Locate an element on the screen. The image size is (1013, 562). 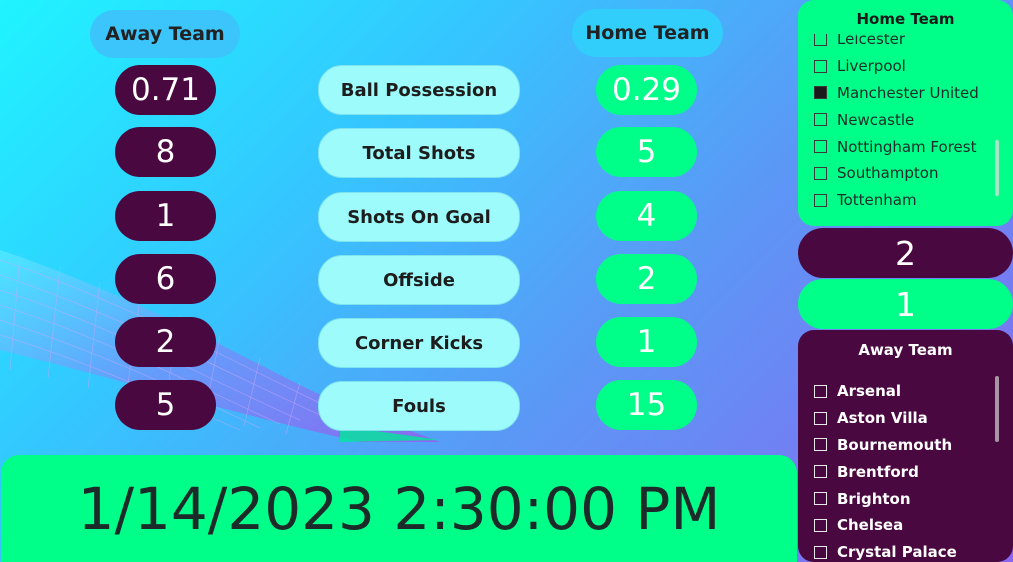
home-team-option: Nottingham Forest is located at coordinates (908, 146).